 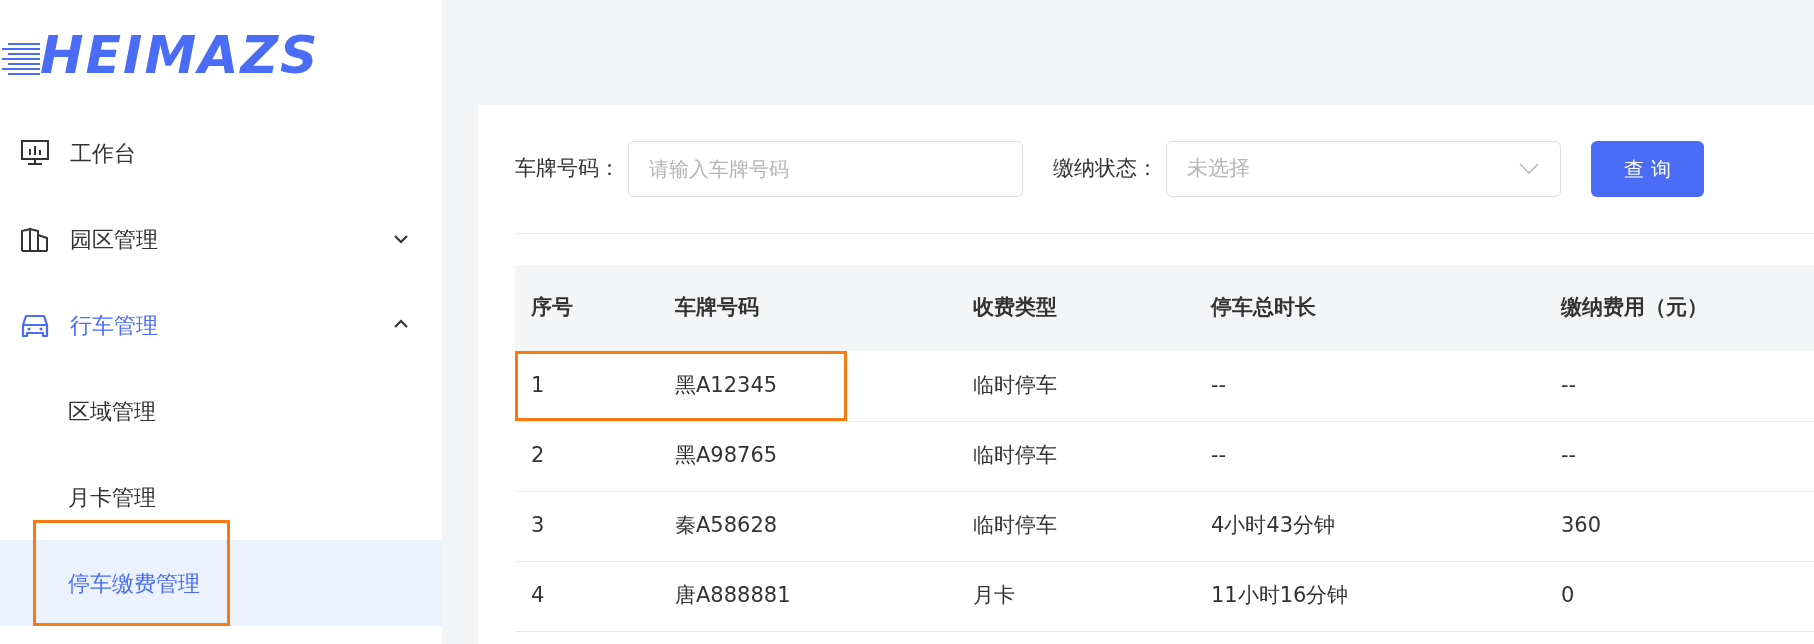 I want to click on sidebar-item: 行车管理, so click(x=221, y=325).